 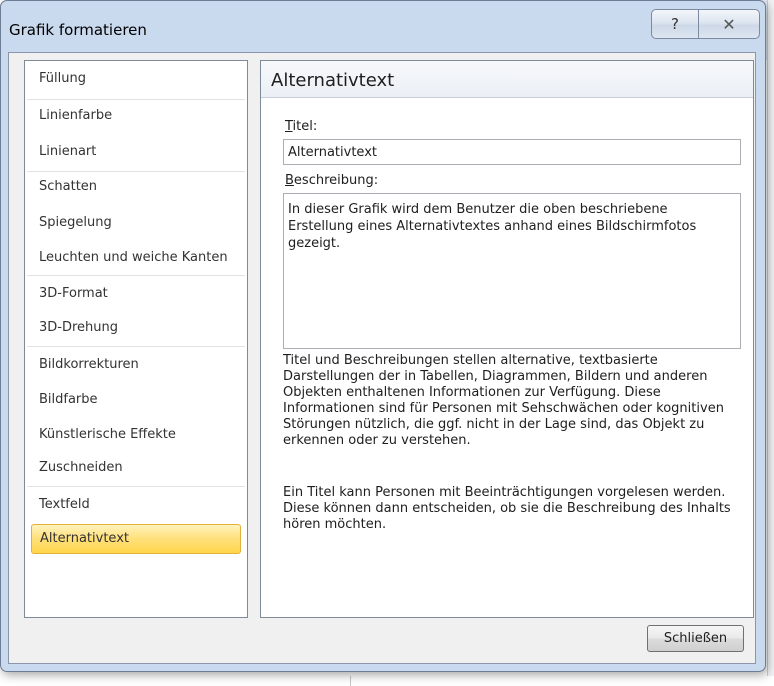 What do you see at coordinates (136, 79) in the screenshot?
I see `nav-item-fill: Füllung` at bounding box center [136, 79].